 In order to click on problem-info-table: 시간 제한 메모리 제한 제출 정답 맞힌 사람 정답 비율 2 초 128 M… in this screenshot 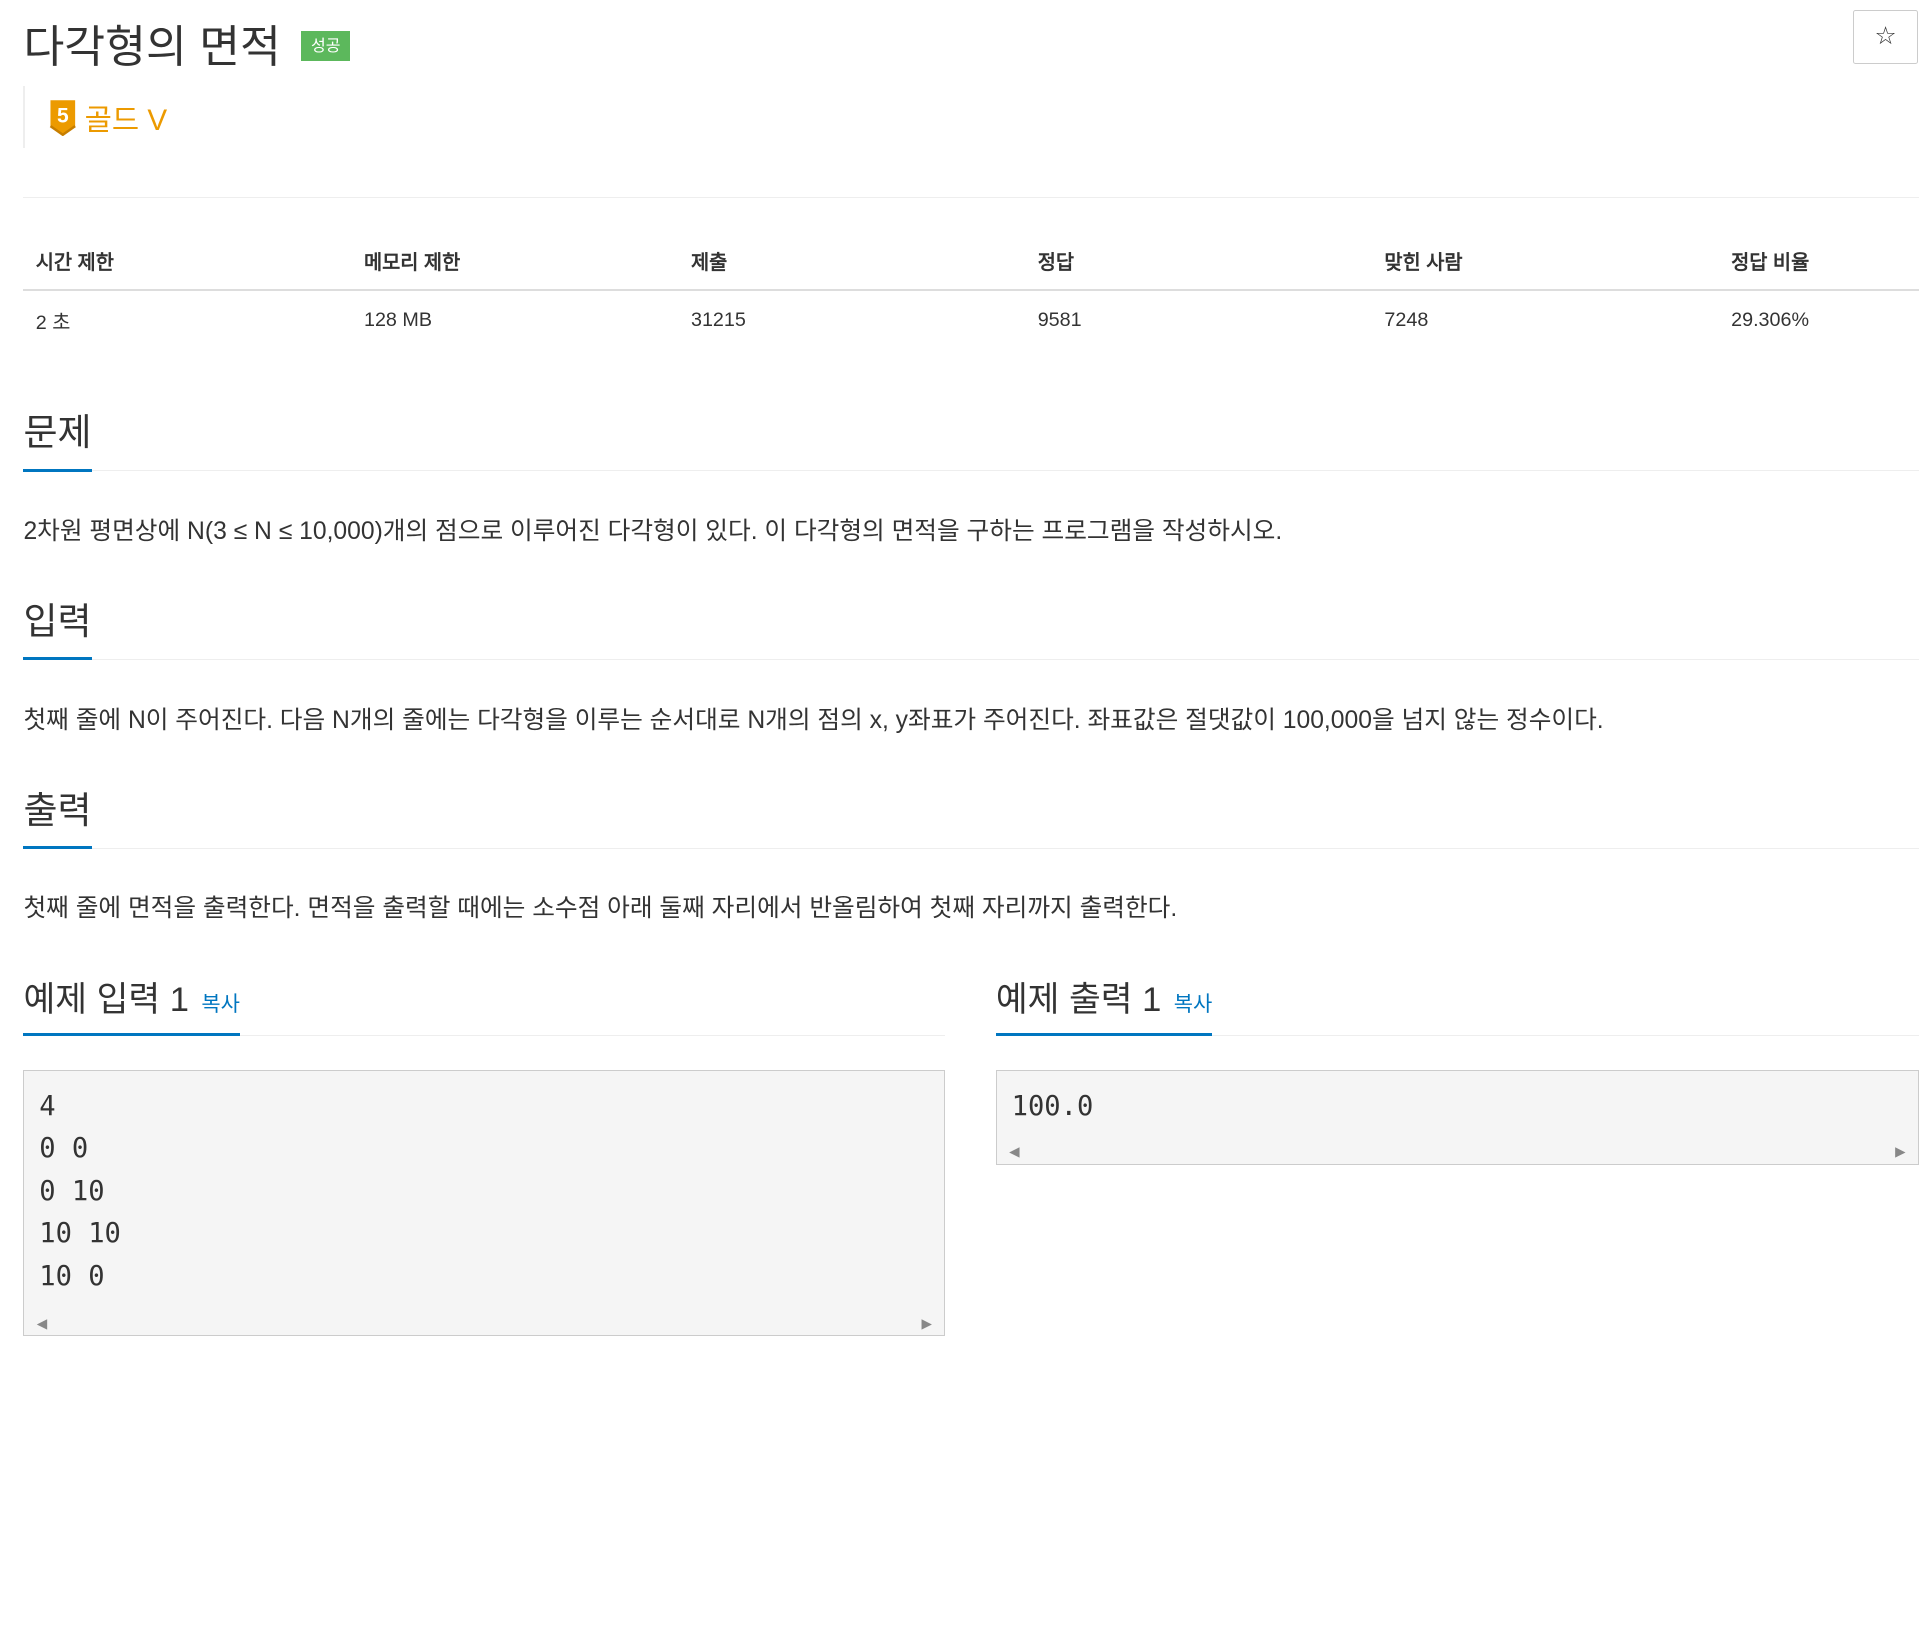, I will do `click(971, 290)`.